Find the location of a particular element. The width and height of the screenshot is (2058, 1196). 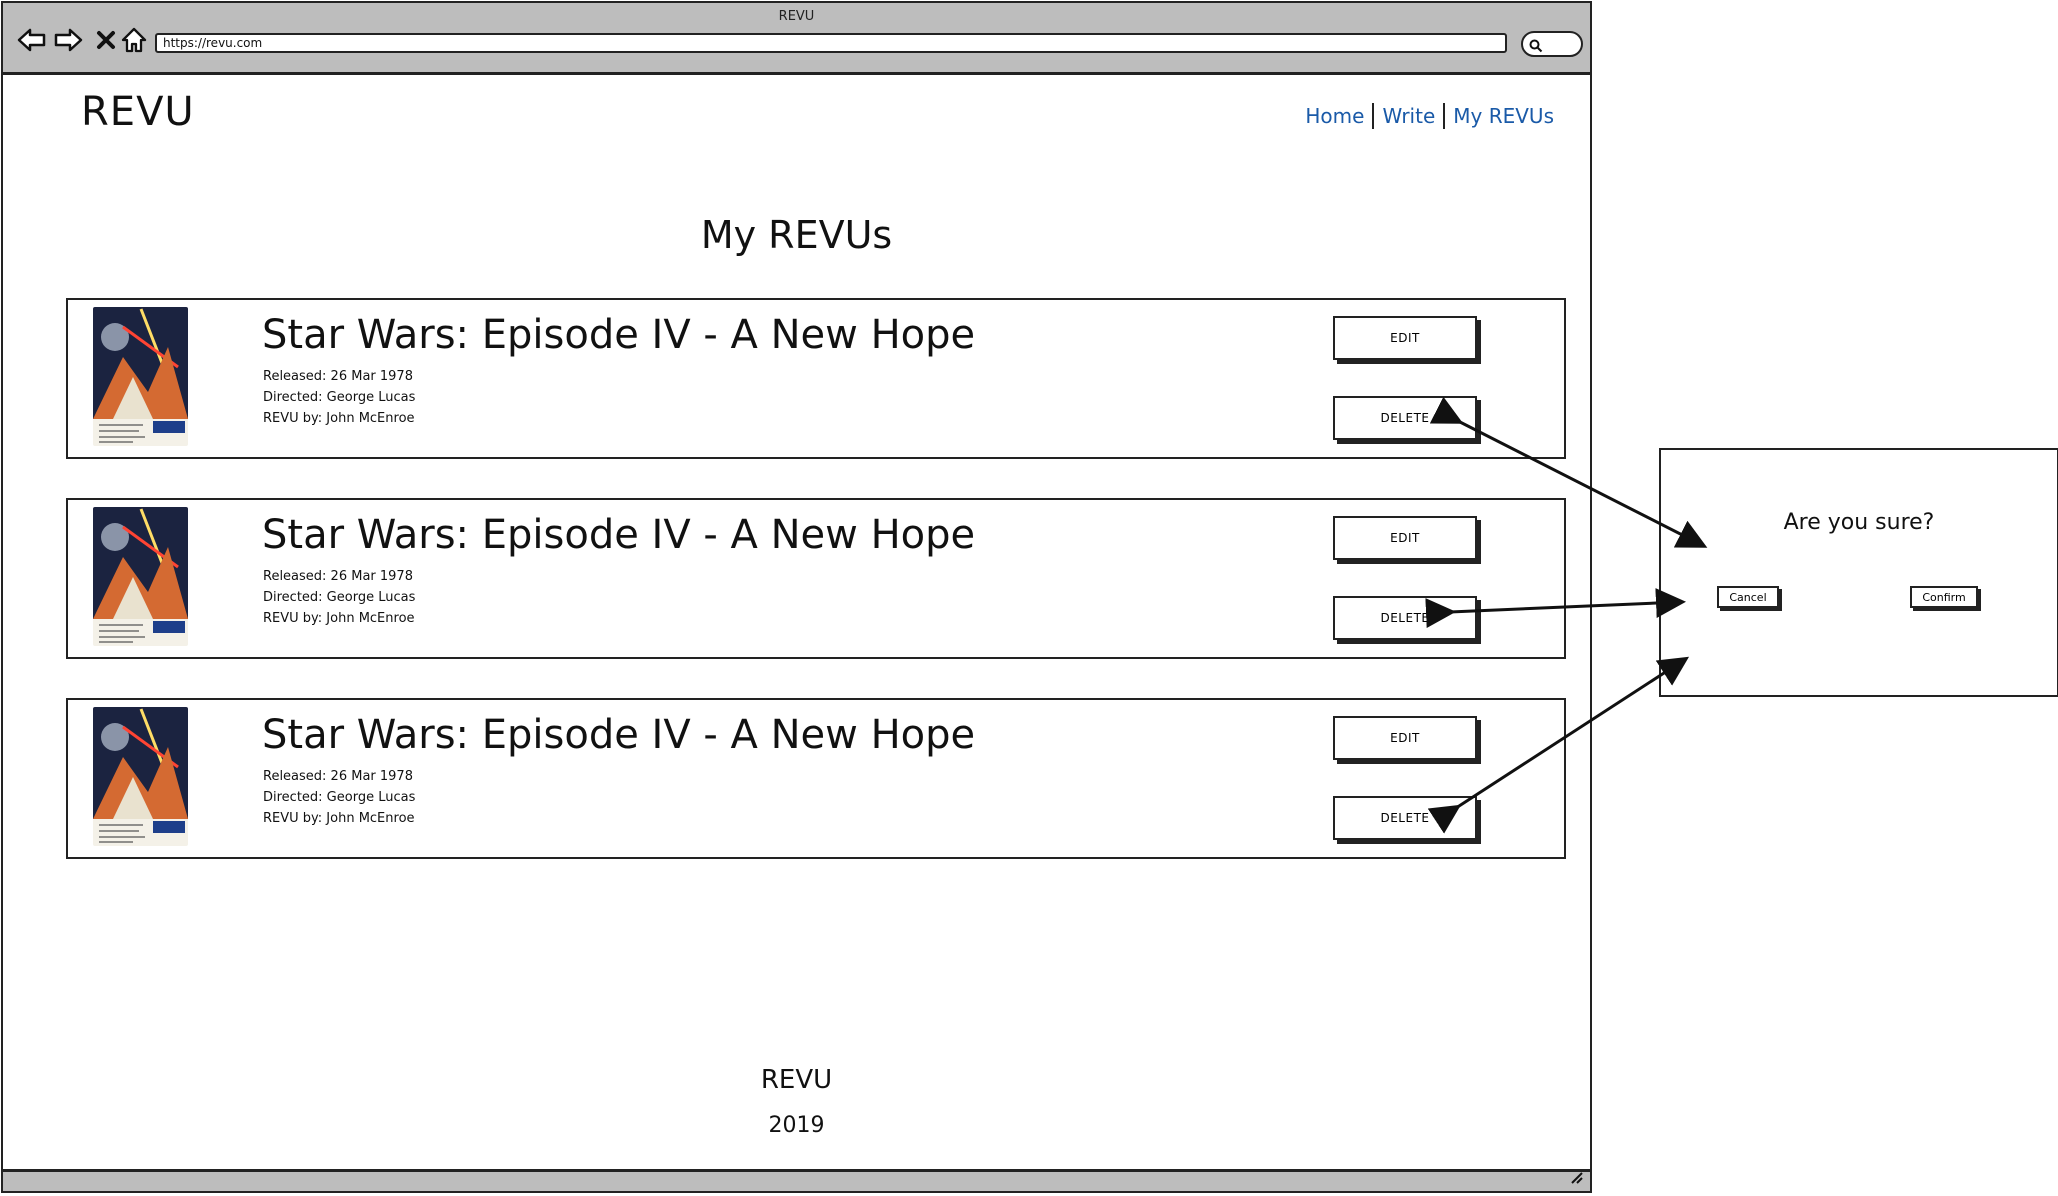

confirm-question: Are you sure? is located at coordinates (1859, 522).